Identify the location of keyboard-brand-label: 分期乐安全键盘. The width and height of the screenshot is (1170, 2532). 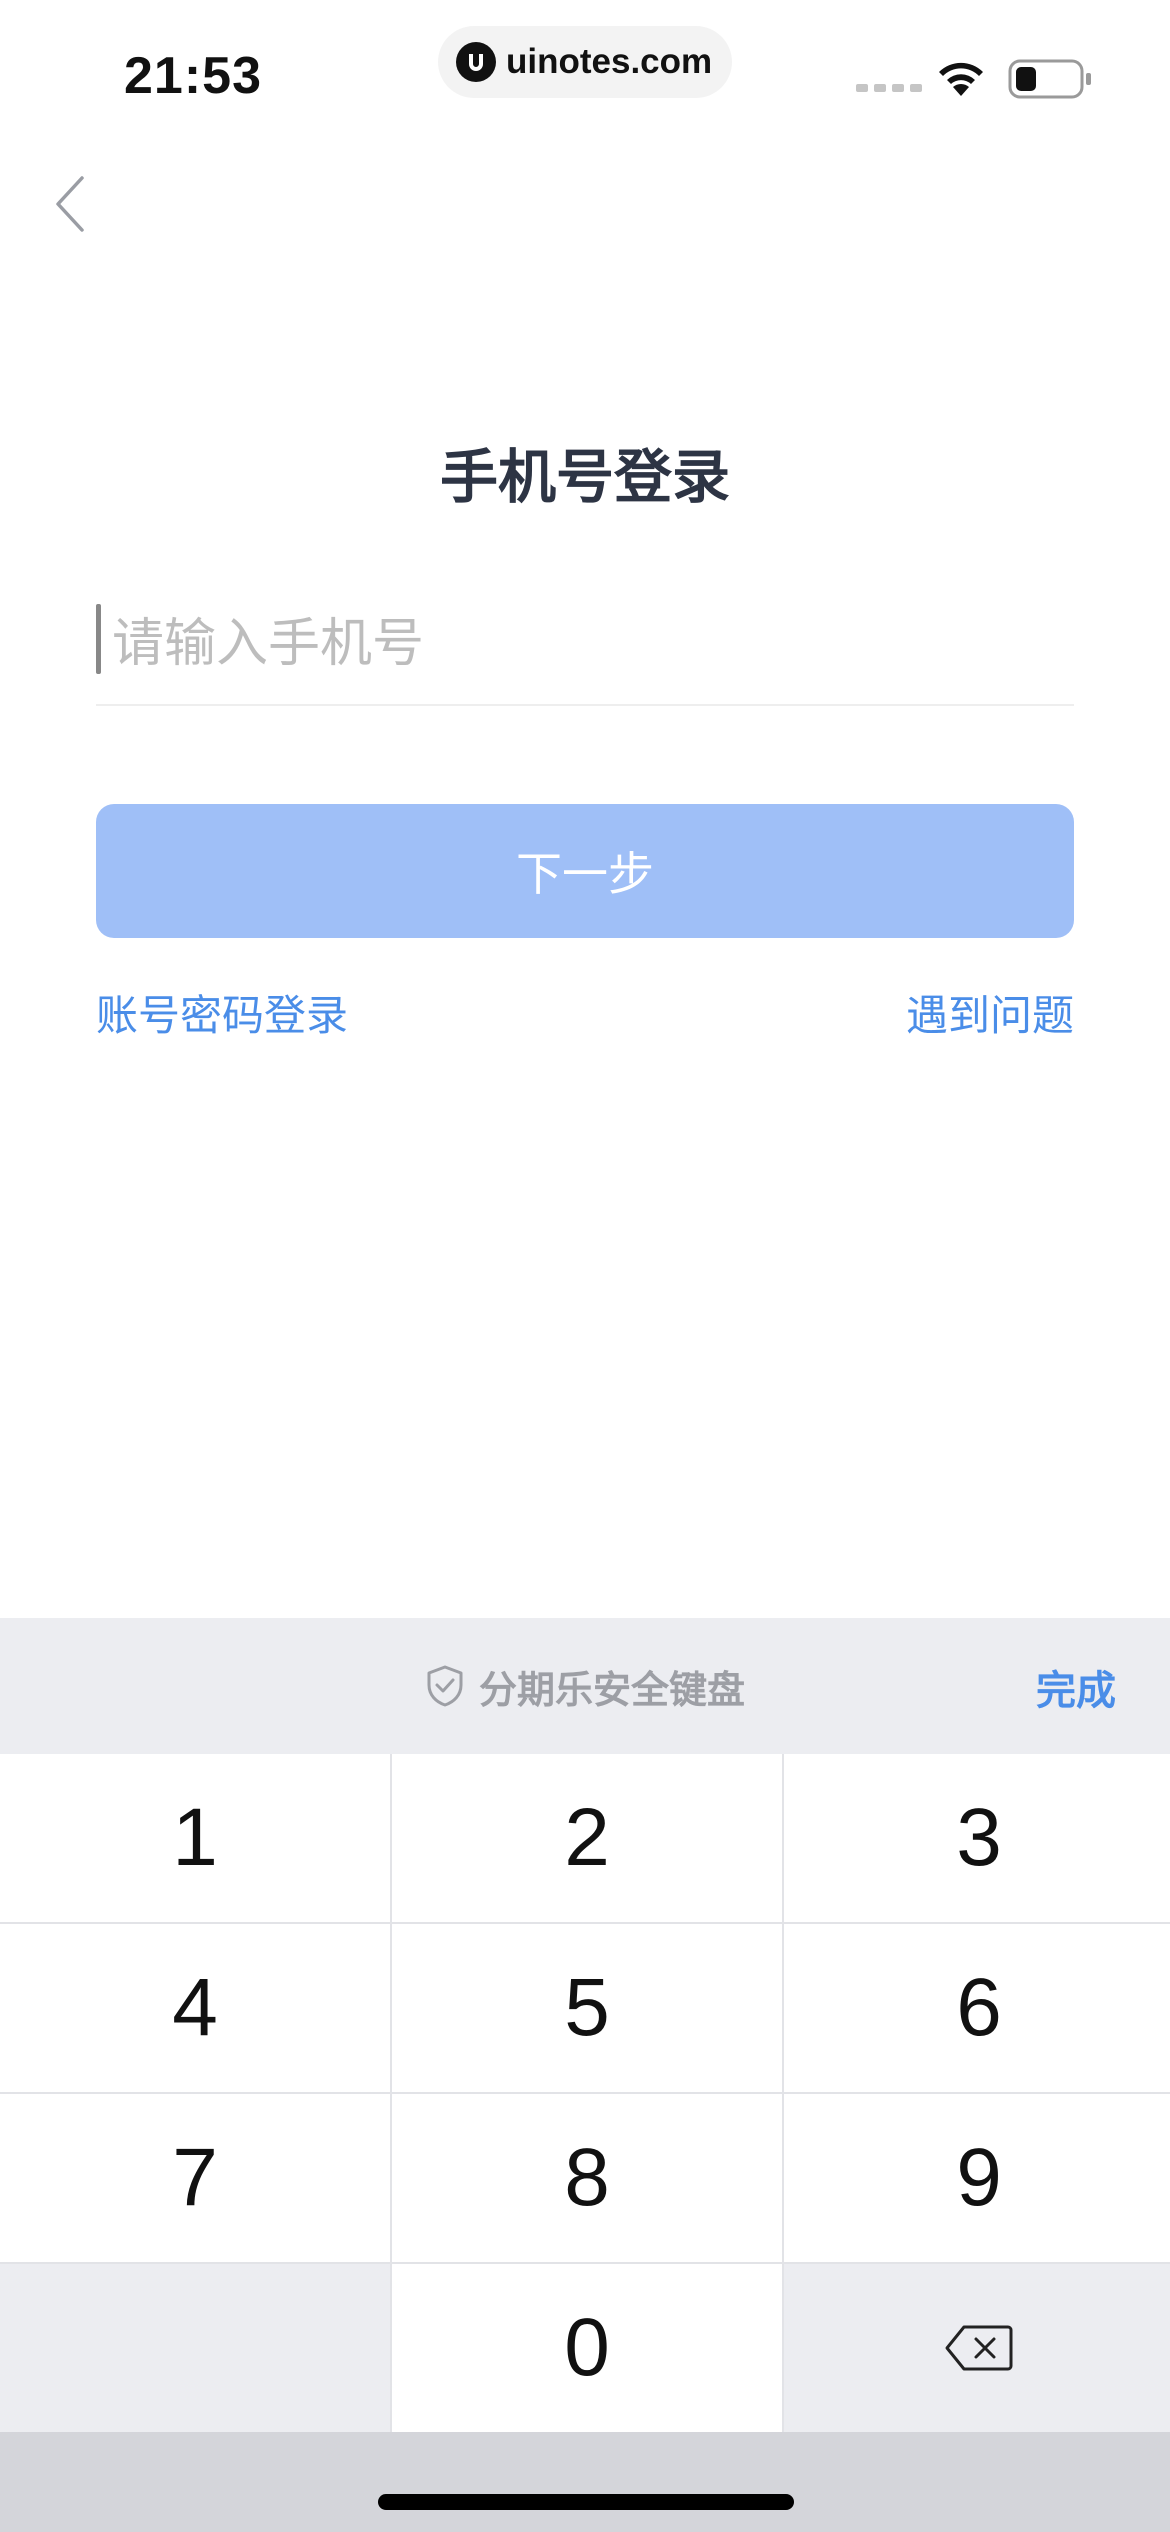
(611, 1689).